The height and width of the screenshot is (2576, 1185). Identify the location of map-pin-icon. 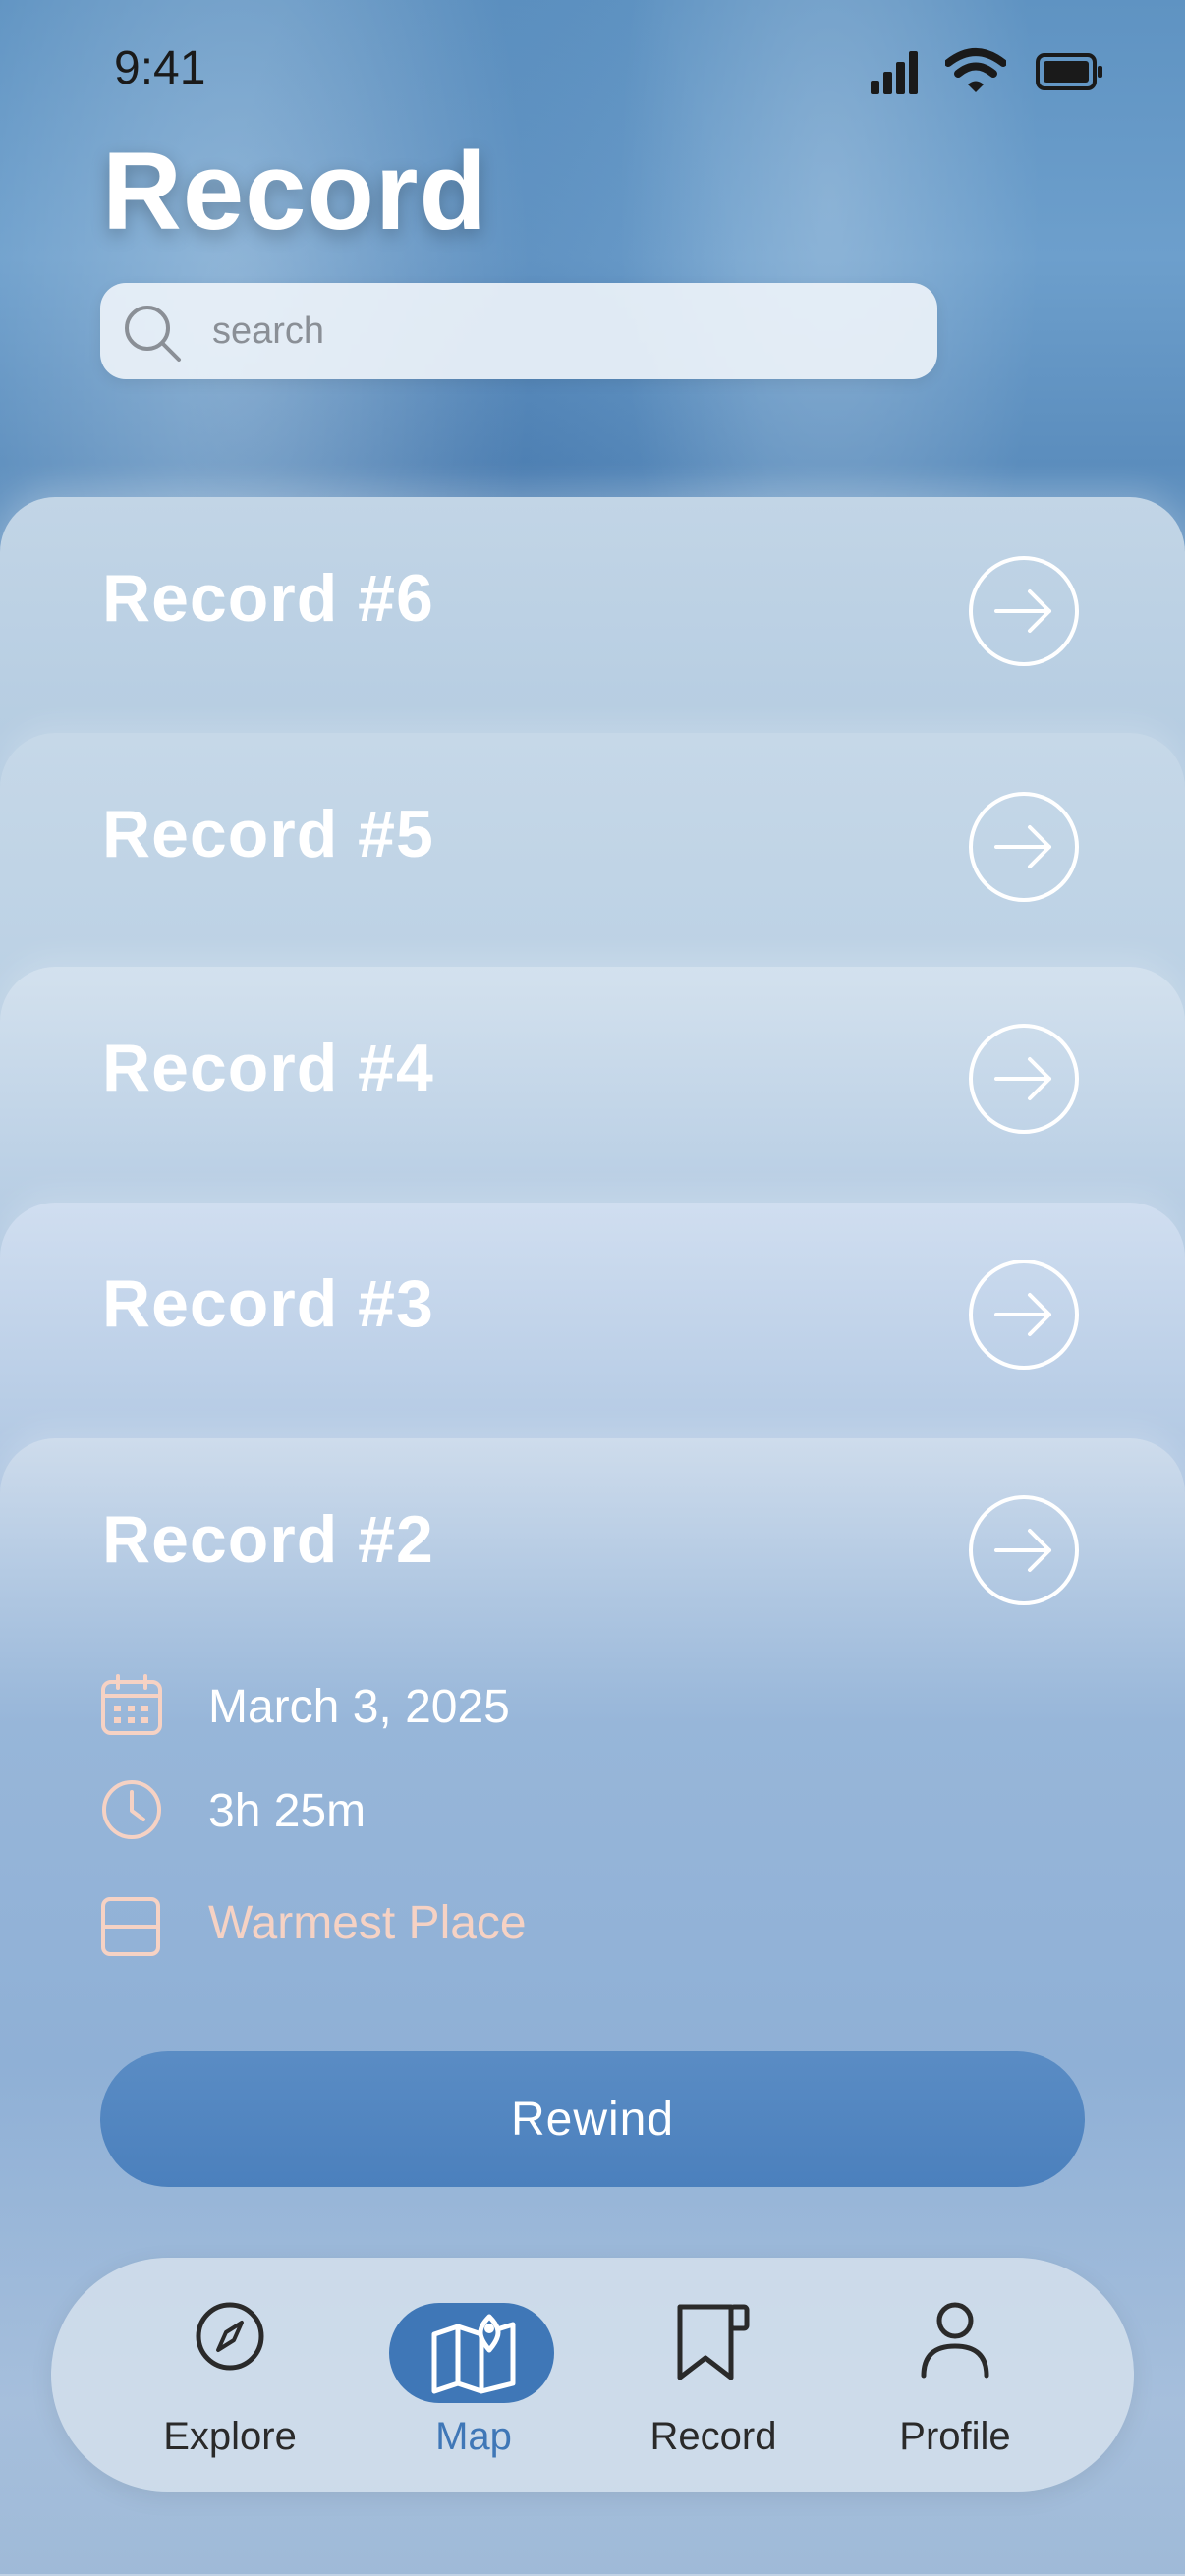
(474, 2354).